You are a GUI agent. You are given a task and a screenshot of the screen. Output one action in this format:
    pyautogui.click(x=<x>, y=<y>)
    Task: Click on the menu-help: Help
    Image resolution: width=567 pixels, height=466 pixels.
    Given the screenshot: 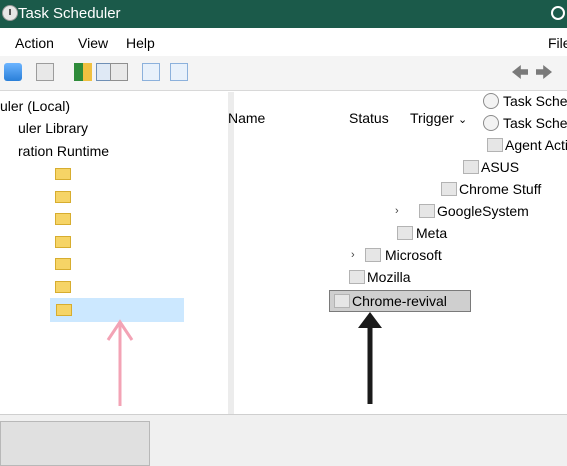 What is the action you would take?
    pyautogui.click(x=140, y=43)
    